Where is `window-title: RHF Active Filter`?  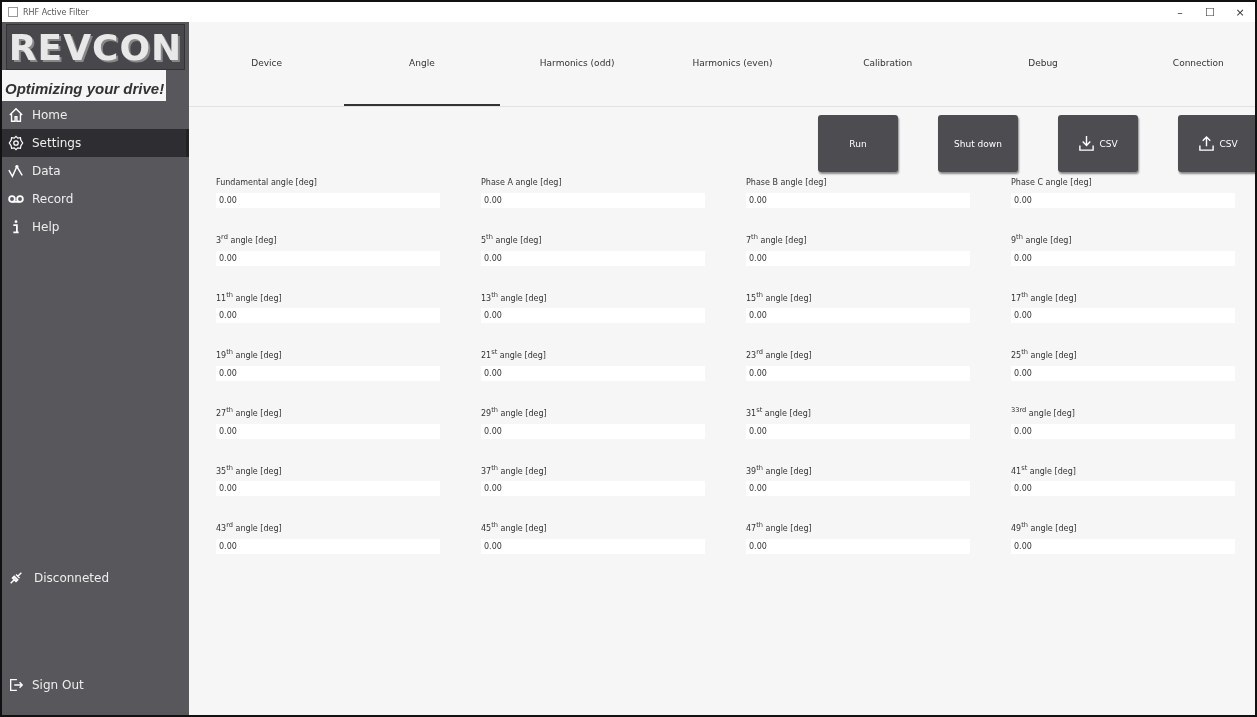
window-title: RHF Active Filter is located at coordinates (56, 12).